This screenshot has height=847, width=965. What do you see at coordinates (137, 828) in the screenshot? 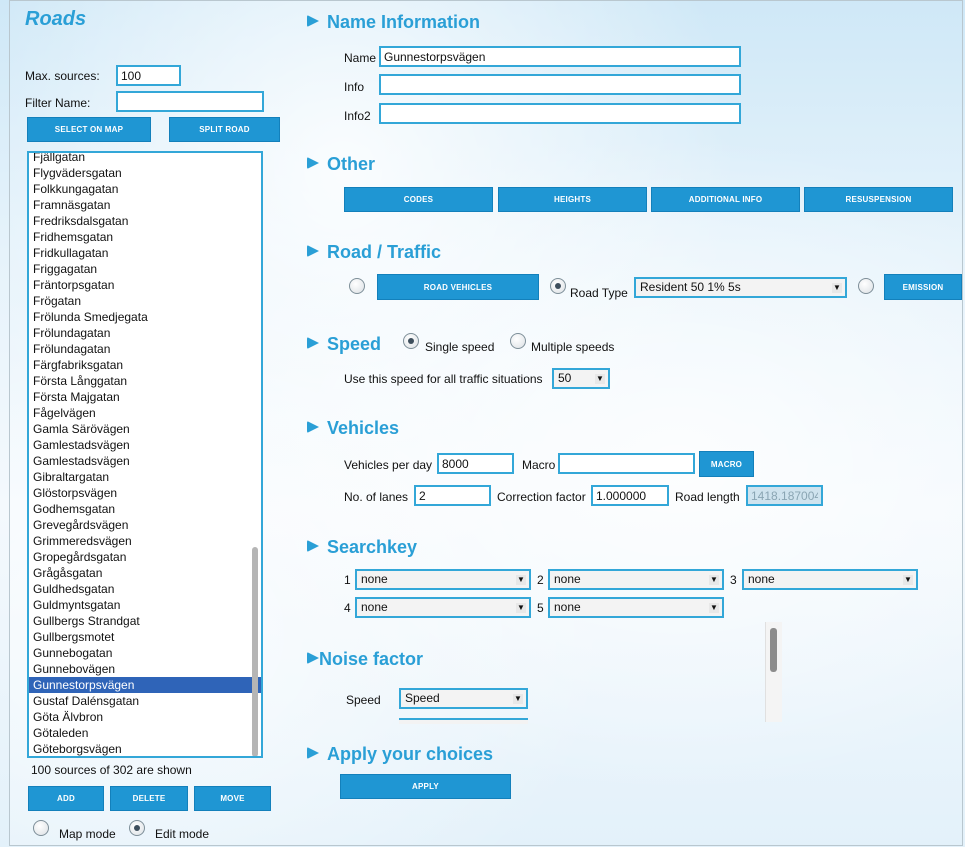
I see `edit-mode-radio` at bounding box center [137, 828].